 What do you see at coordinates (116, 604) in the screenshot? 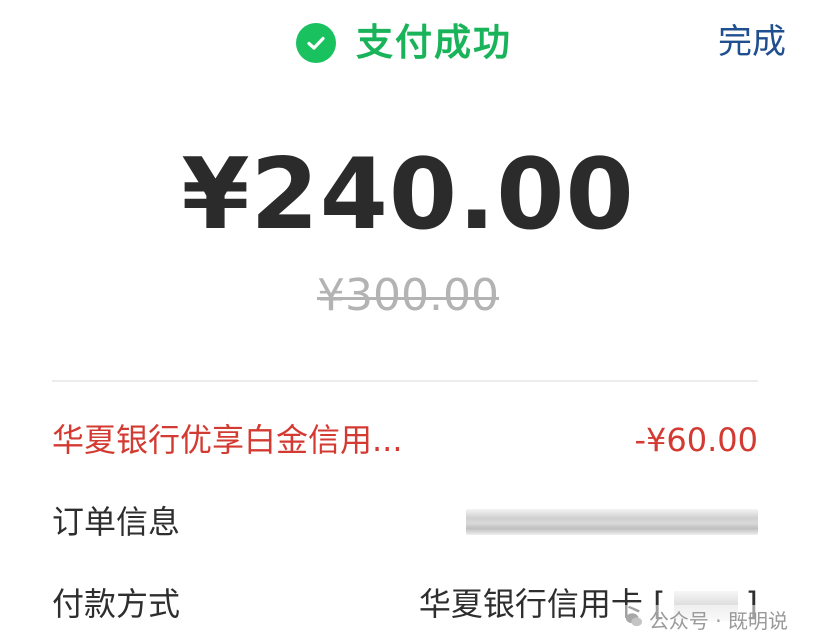
I see `payment-method-label: 付款方式` at bounding box center [116, 604].